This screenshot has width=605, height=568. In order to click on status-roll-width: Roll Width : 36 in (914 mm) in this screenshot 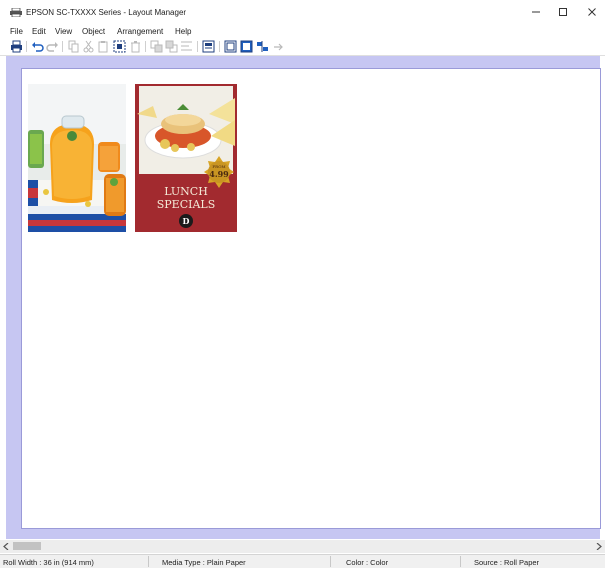, I will do `click(48, 562)`.